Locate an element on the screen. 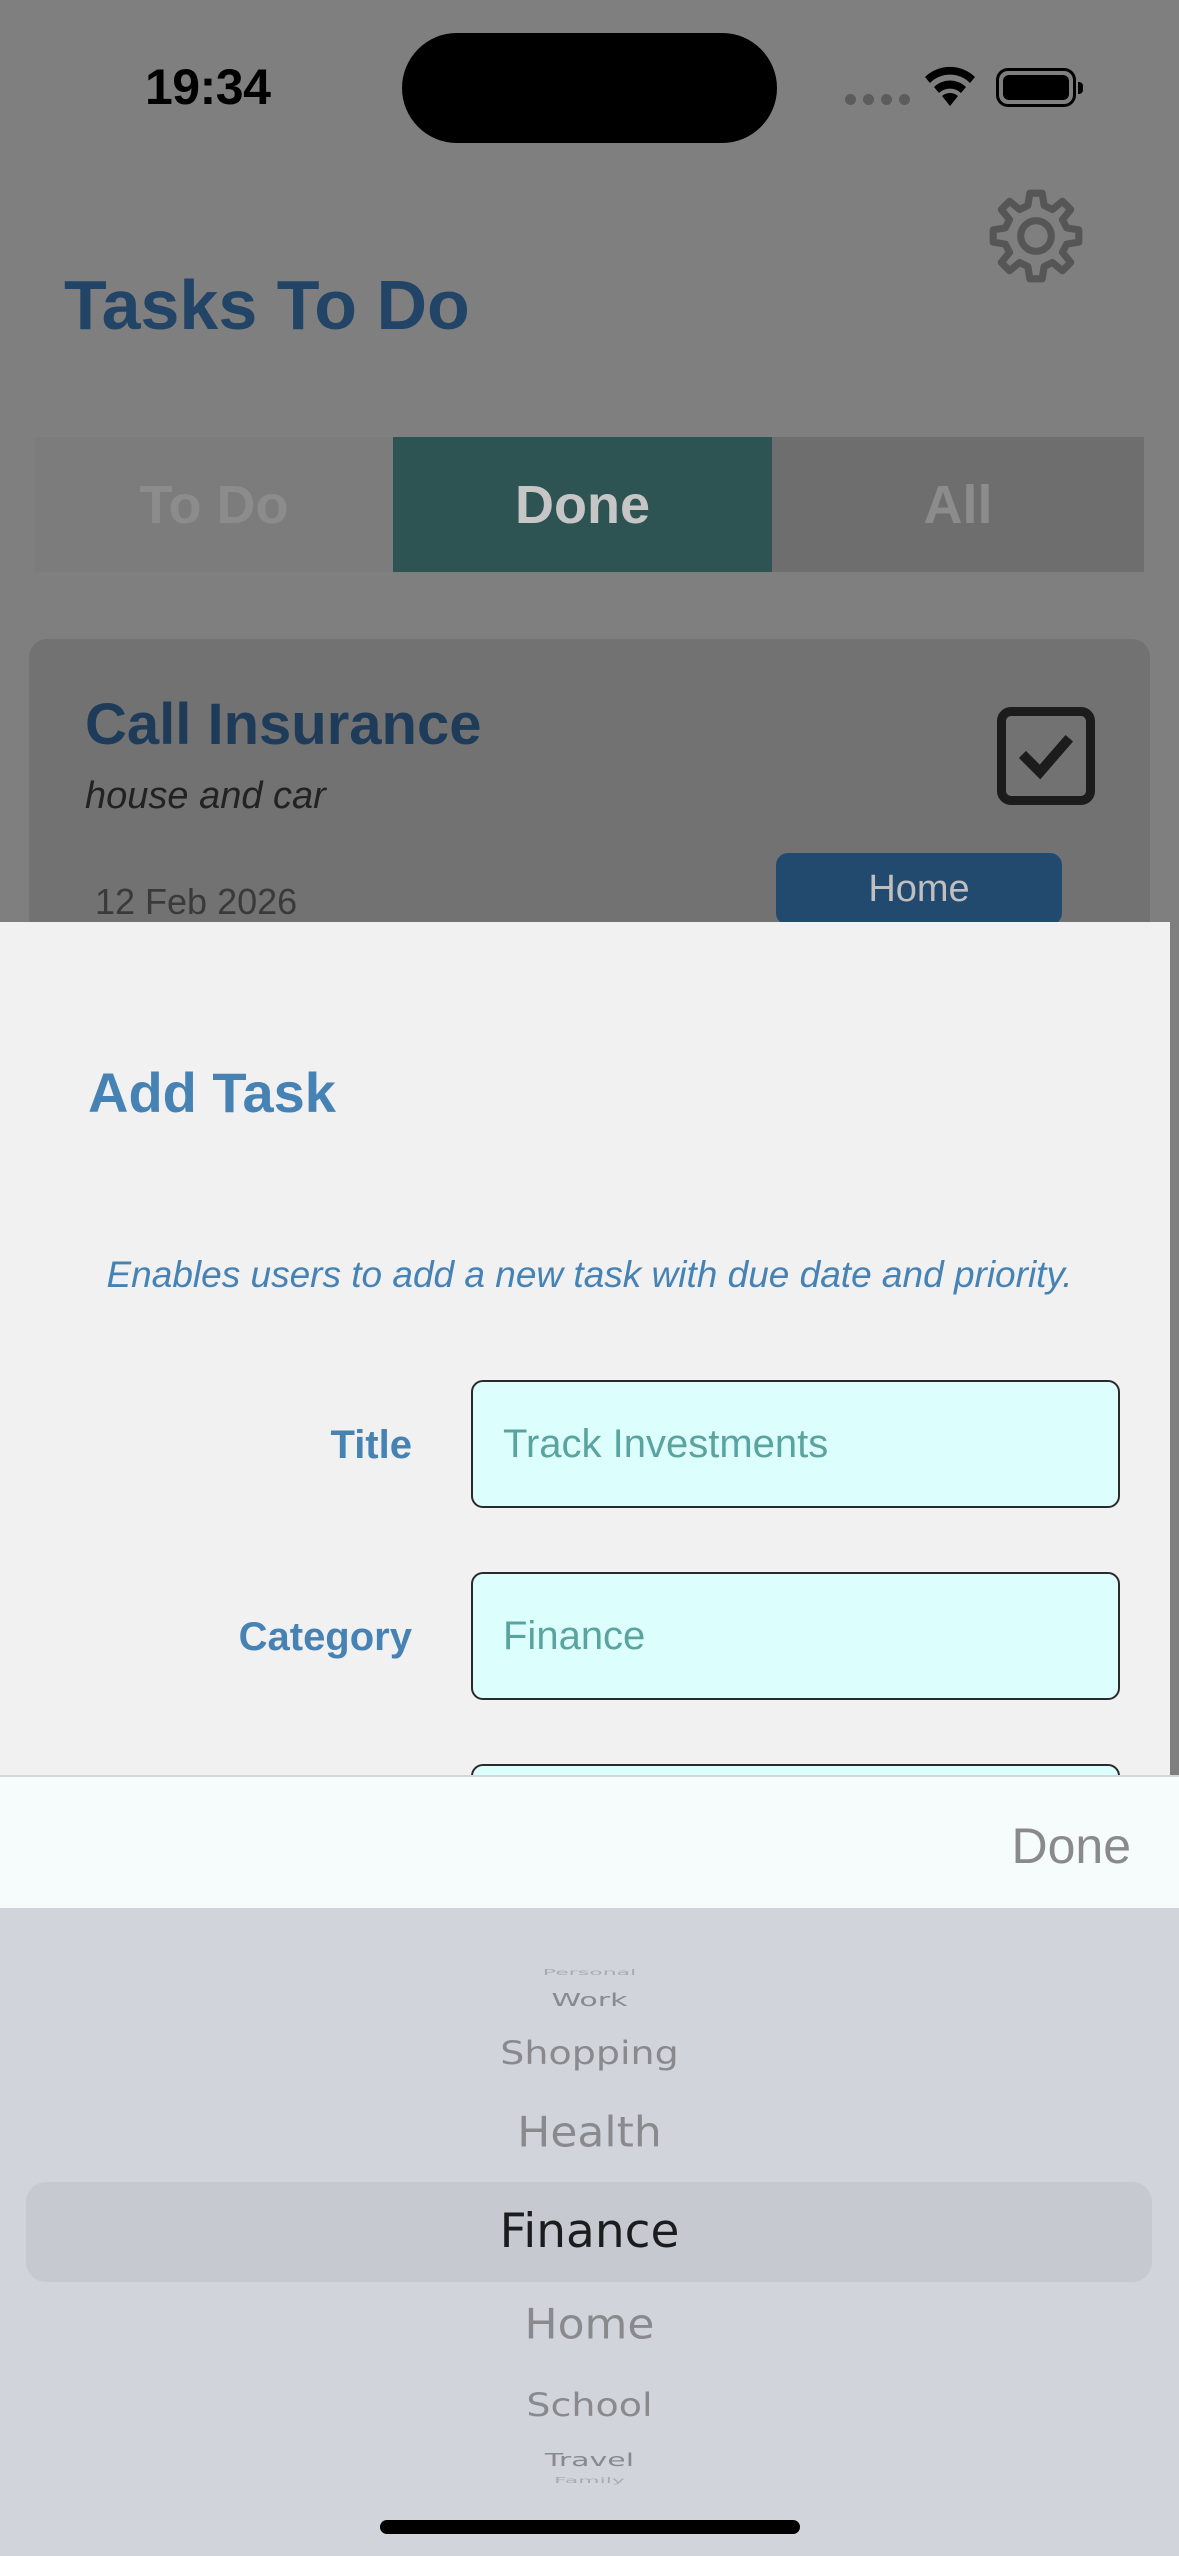 The height and width of the screenshot is (2556, 1179). sheet-title: Add Task is located at coordinates (212, 1092).